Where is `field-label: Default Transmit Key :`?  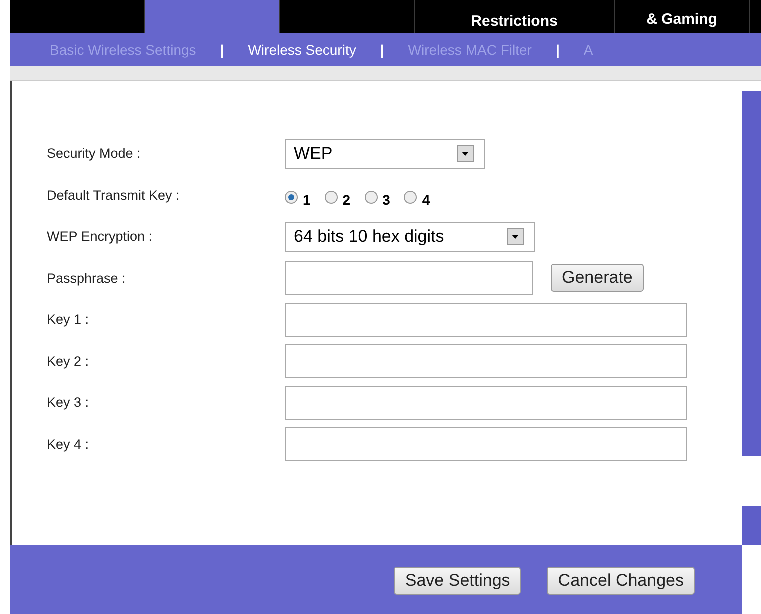
field-label: Default Transmit Key : is located at coordinates (114, 195).